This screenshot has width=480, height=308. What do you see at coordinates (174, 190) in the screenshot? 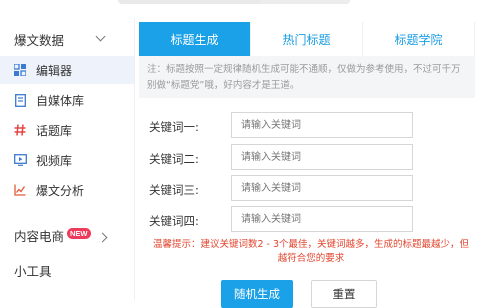
I see `keyword-3-label: 关键词三:` at bounding box center [174, 190].